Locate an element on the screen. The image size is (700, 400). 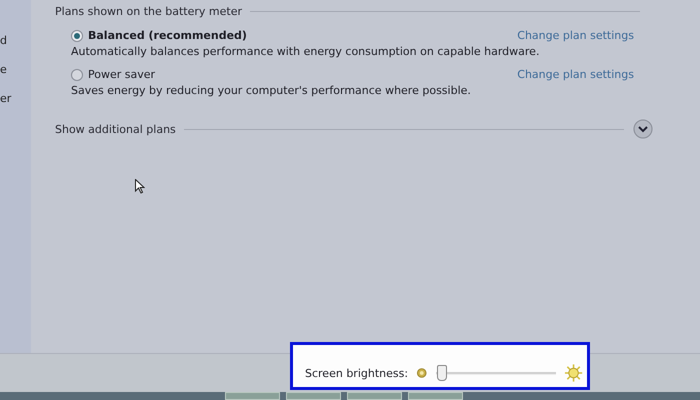
brightness-slider is located at coordinates (496, 373).